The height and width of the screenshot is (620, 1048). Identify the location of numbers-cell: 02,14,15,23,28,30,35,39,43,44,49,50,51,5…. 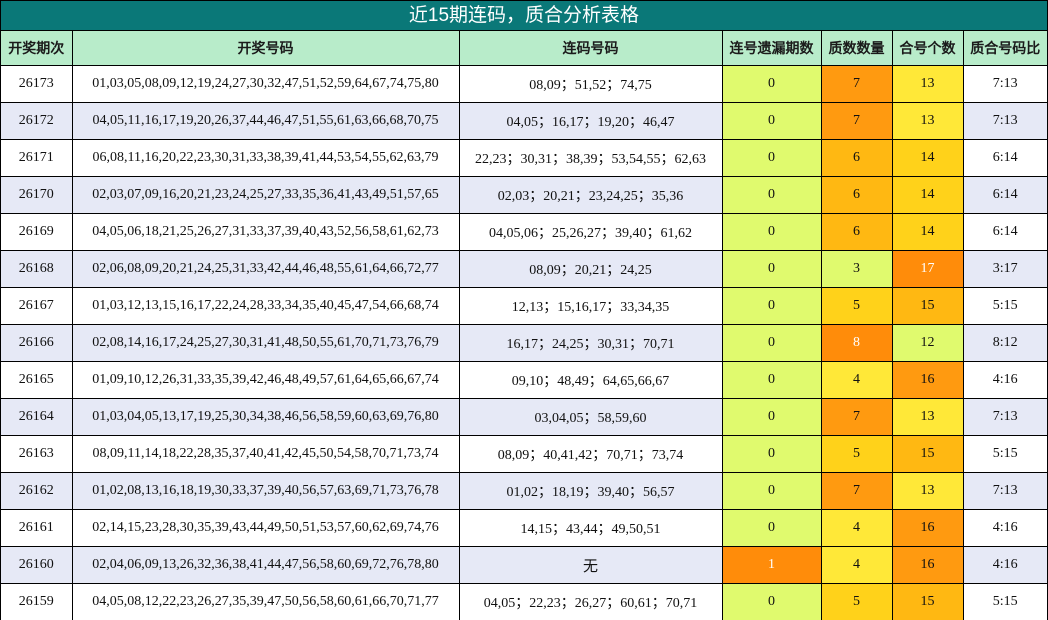
(265, 528).